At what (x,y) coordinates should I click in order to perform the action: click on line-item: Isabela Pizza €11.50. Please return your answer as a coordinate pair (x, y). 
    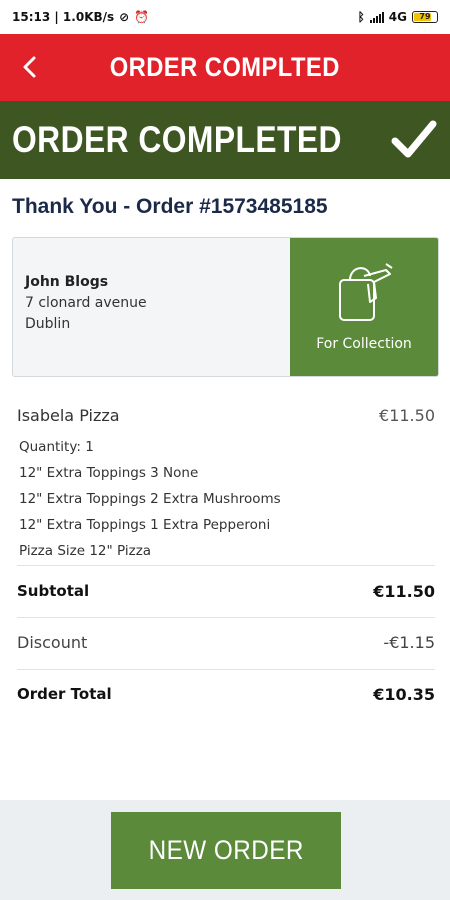
    Looking at the image, I should click on (226, 415).